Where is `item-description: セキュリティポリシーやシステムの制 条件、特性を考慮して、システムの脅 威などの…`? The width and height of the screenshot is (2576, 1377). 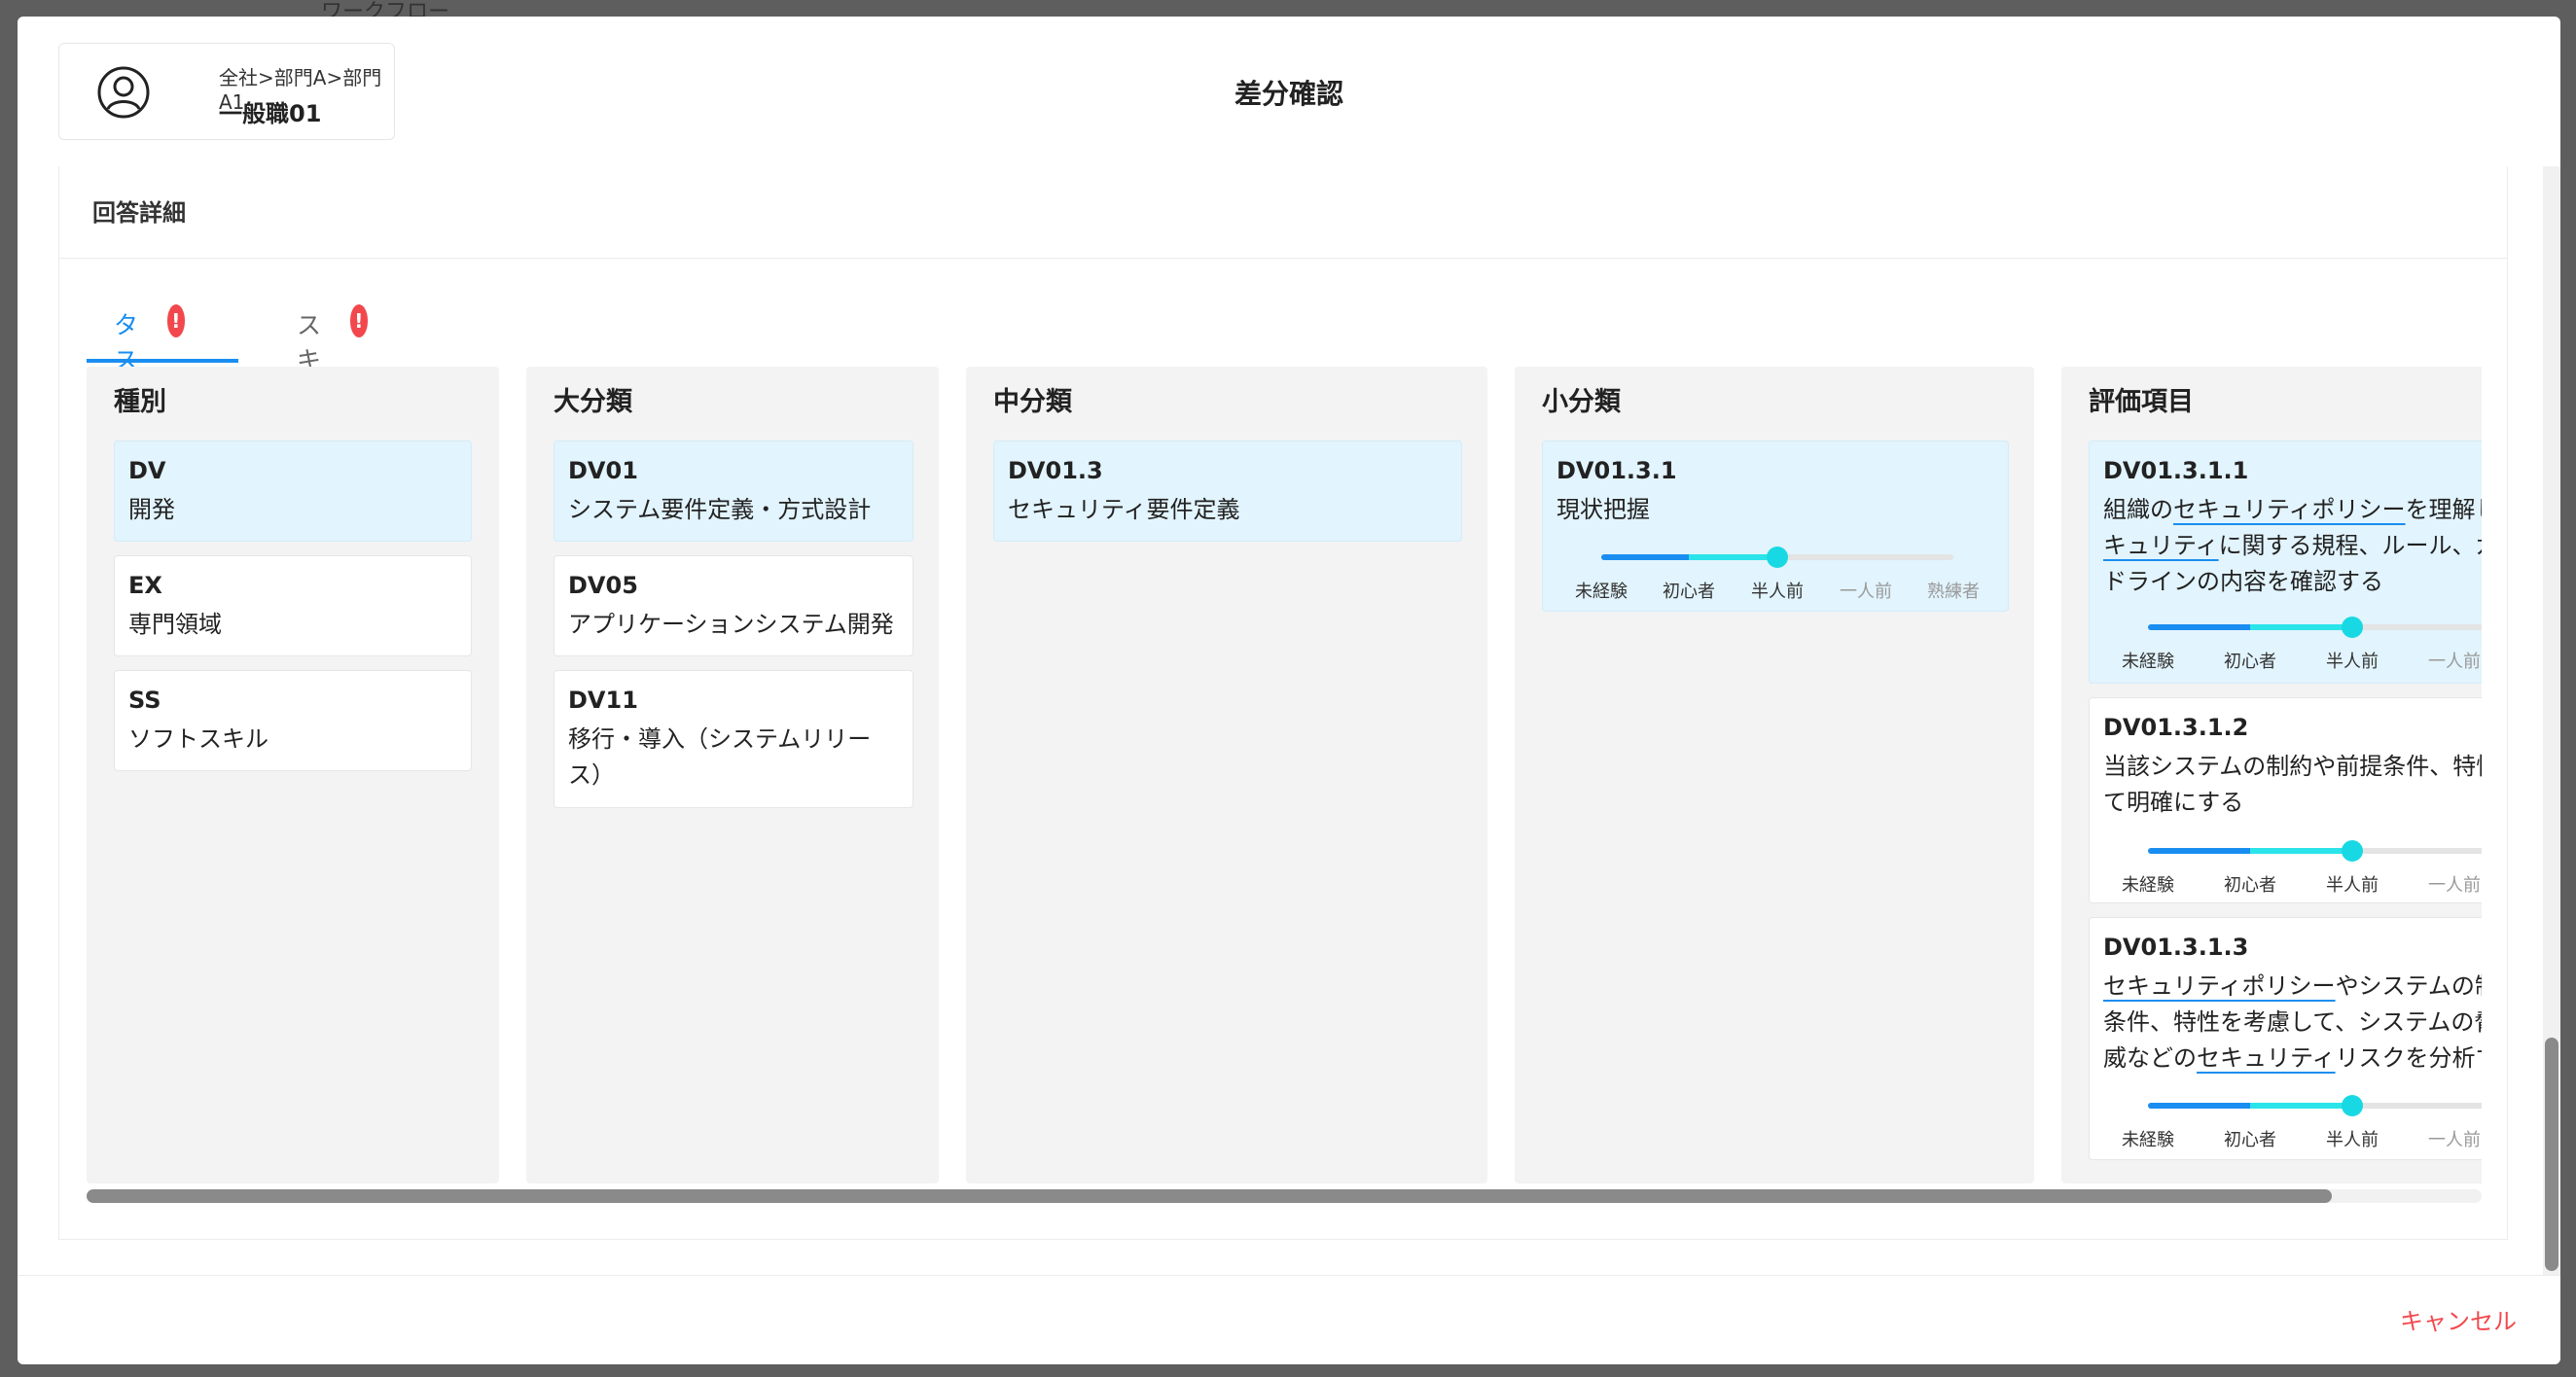
item-description: セキュリティポリシーやシステムの制 条件、特性を考慮して、システムの脅 威などの… is located at coordinates (2292, 1023).